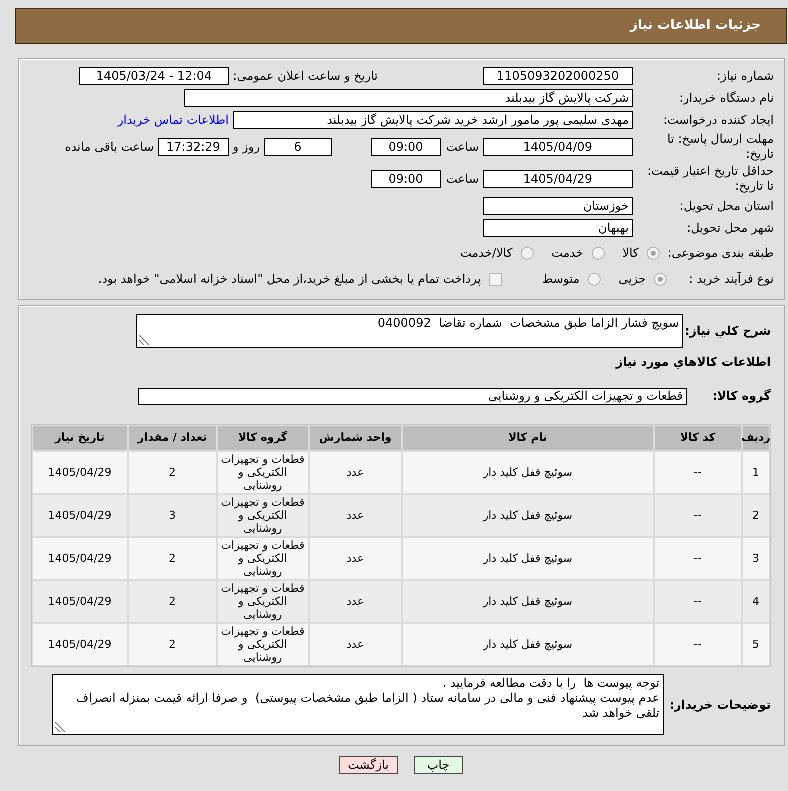  I want to click on deadline-date-field: 1405/04/09, so click(558, 147).